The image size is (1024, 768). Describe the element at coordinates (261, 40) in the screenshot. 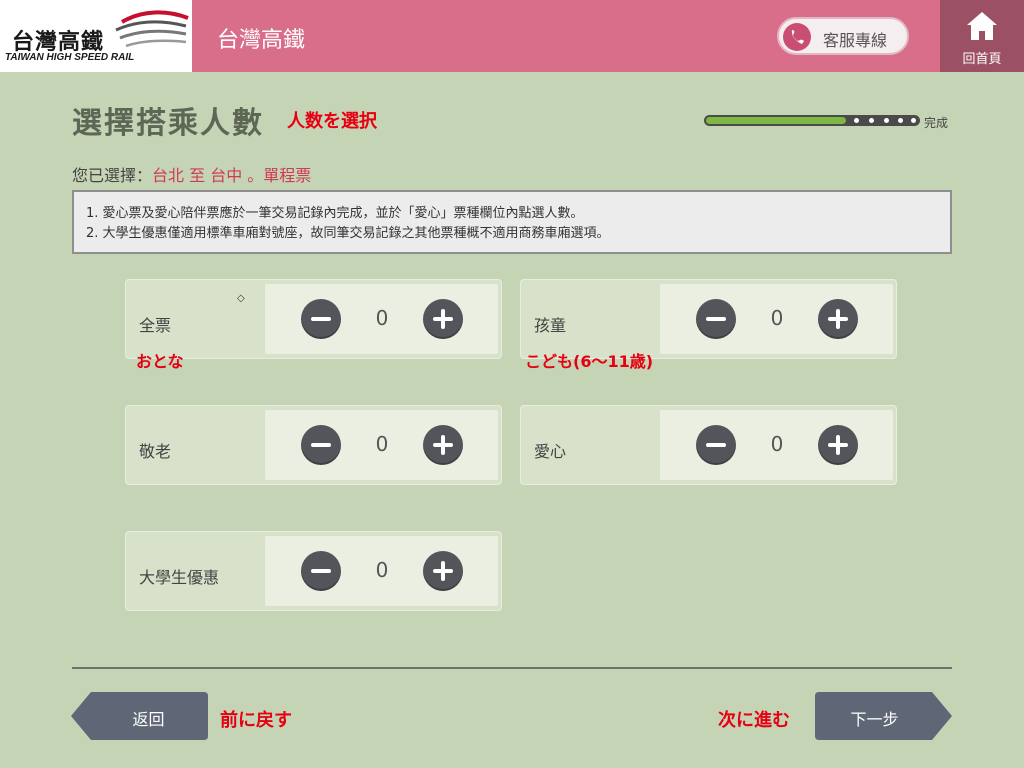

I see `header-title: 台灣高鐵` at that location.